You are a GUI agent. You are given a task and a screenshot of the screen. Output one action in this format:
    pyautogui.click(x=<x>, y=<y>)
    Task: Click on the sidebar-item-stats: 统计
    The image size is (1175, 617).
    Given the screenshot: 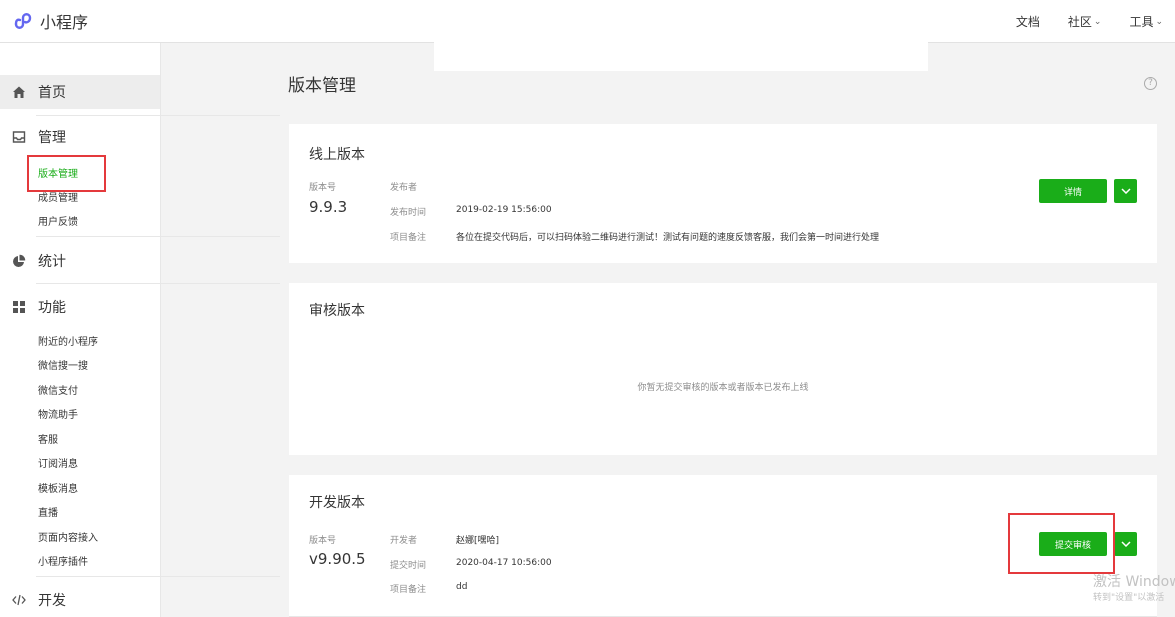 What is the action you would take?
    pyautogui.click(x=80, y=261)
    